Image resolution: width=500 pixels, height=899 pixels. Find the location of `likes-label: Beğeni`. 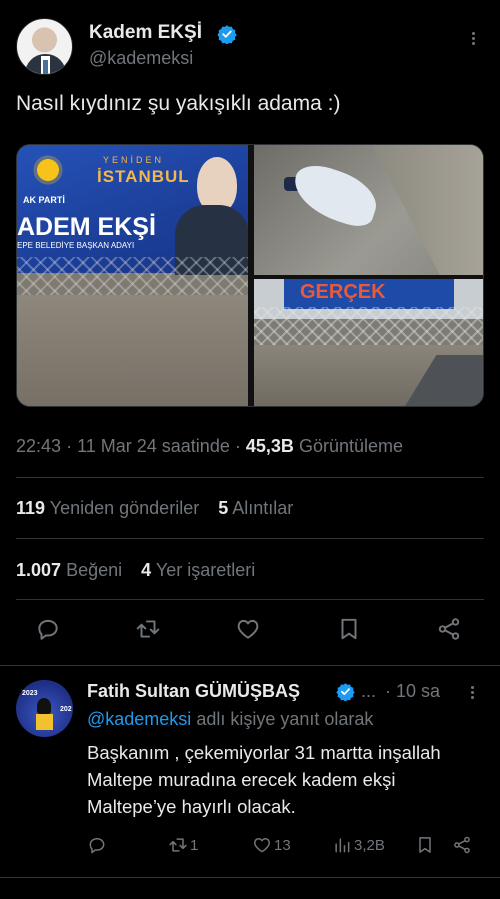

likes-label: Beğeni is located at coordinates (94, 570).